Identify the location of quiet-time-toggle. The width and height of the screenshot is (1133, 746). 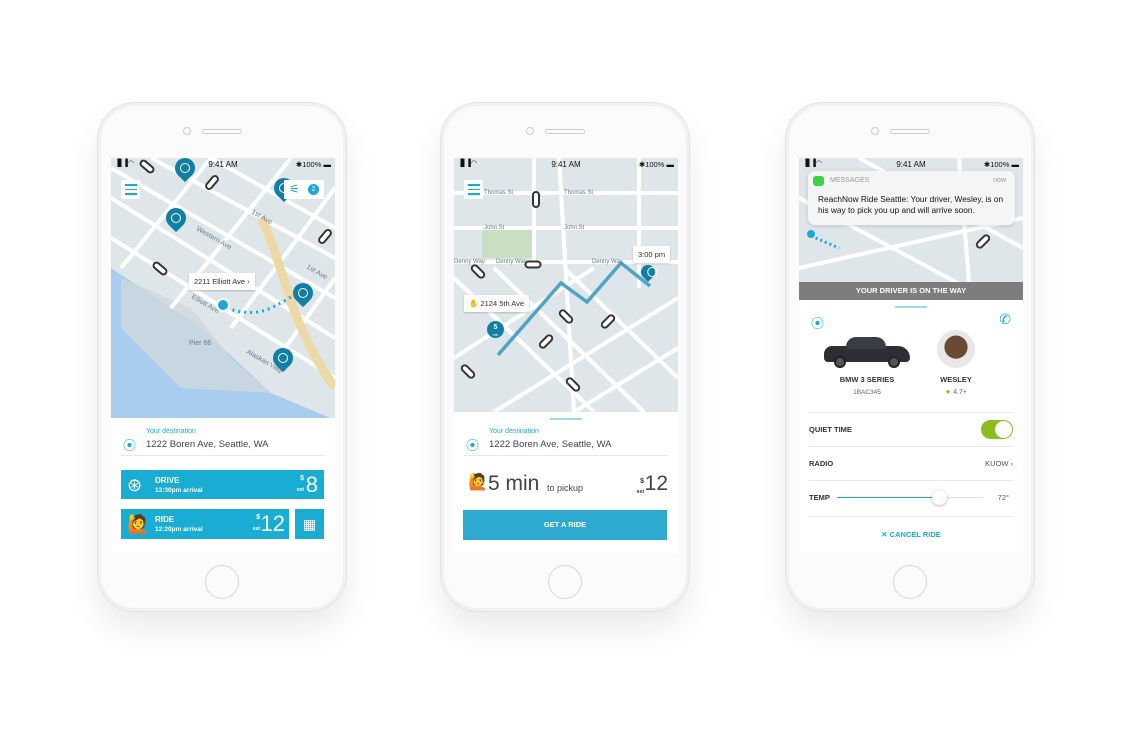
(997, 429).